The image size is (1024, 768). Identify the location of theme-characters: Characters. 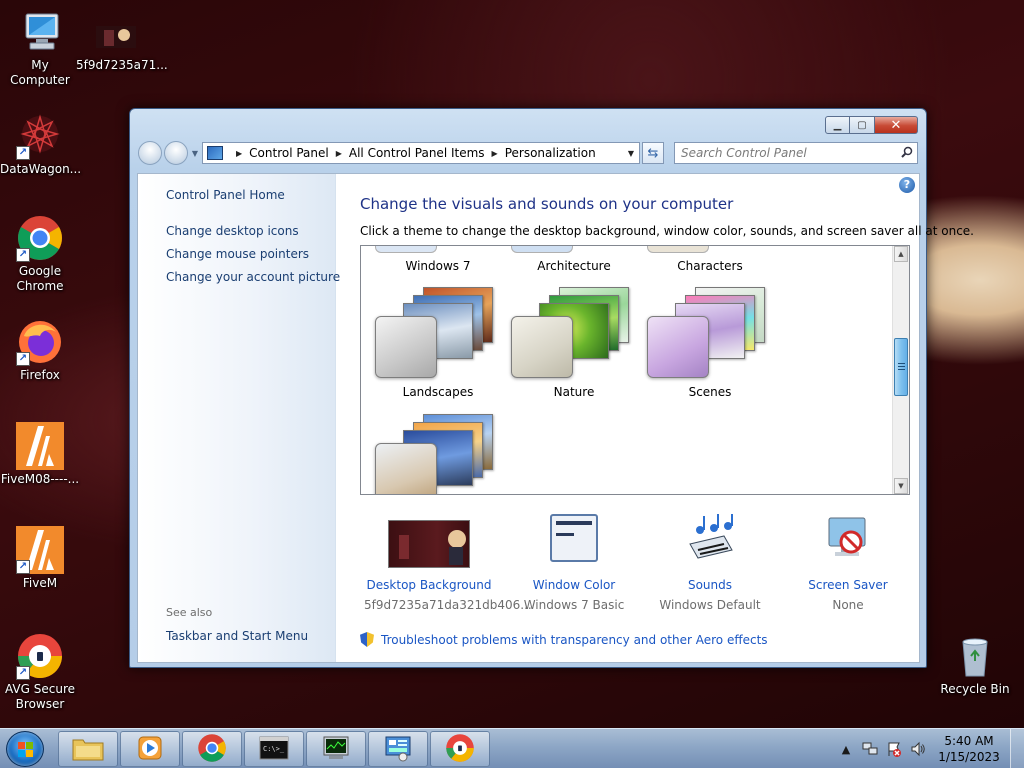
(710, 266).